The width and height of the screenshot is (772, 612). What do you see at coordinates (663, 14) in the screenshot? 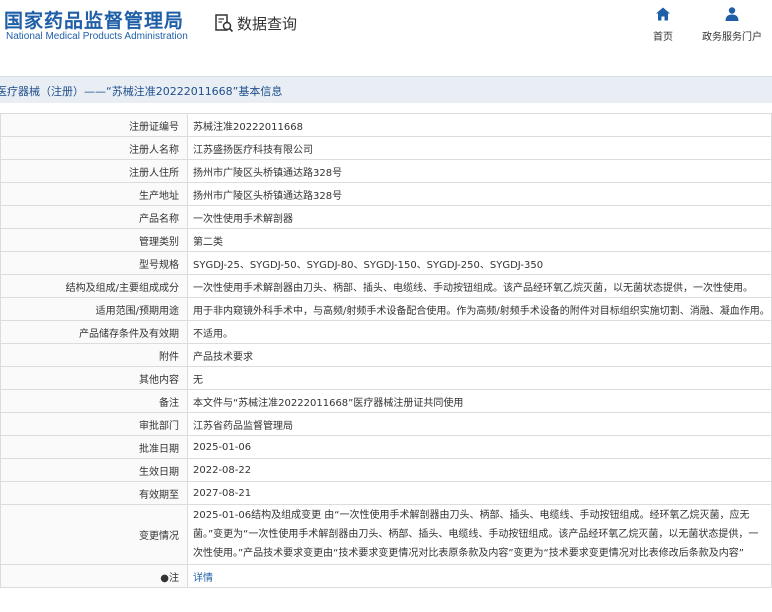
I see `home-icon` at bounding box center [663, 14].